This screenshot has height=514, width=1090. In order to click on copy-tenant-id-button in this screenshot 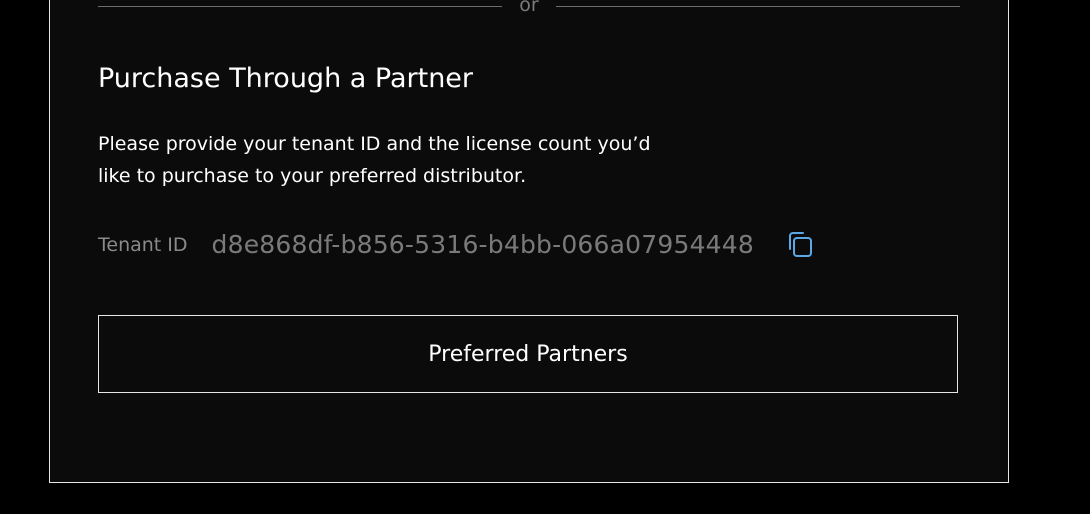, I will do `click(799, 245)`.